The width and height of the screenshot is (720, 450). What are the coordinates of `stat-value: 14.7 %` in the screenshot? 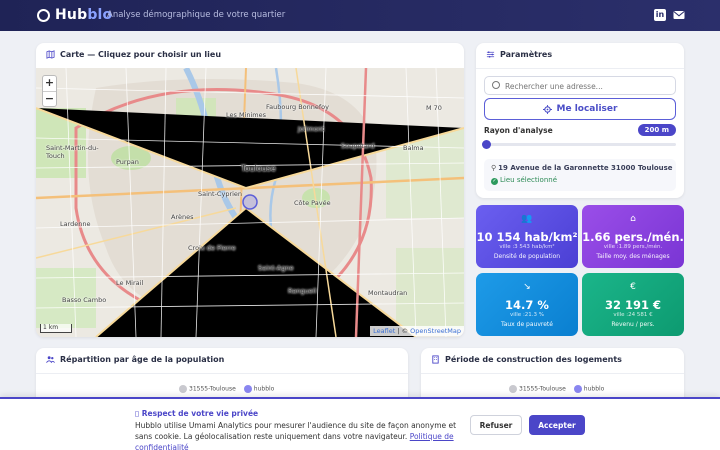 It's located at (527, 305).